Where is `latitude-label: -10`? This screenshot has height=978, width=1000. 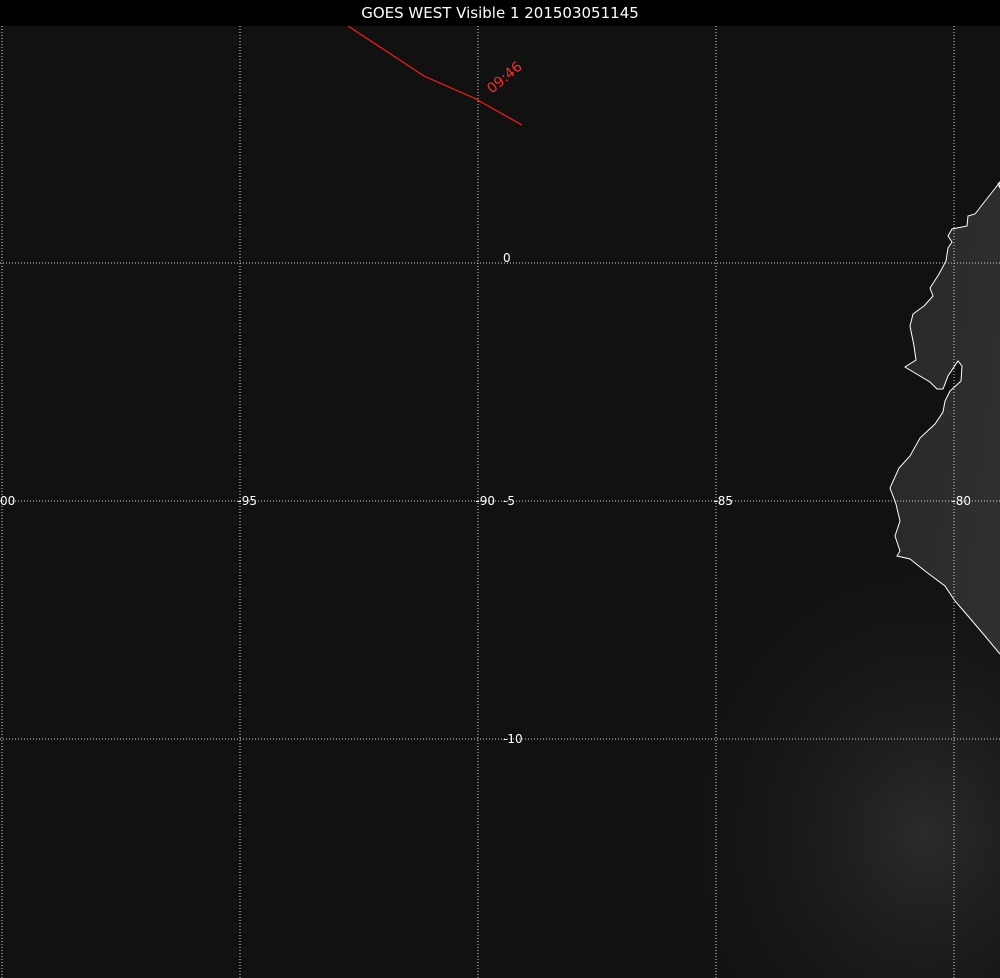 latitude-label: -10 is located at coordinates (513, 739).